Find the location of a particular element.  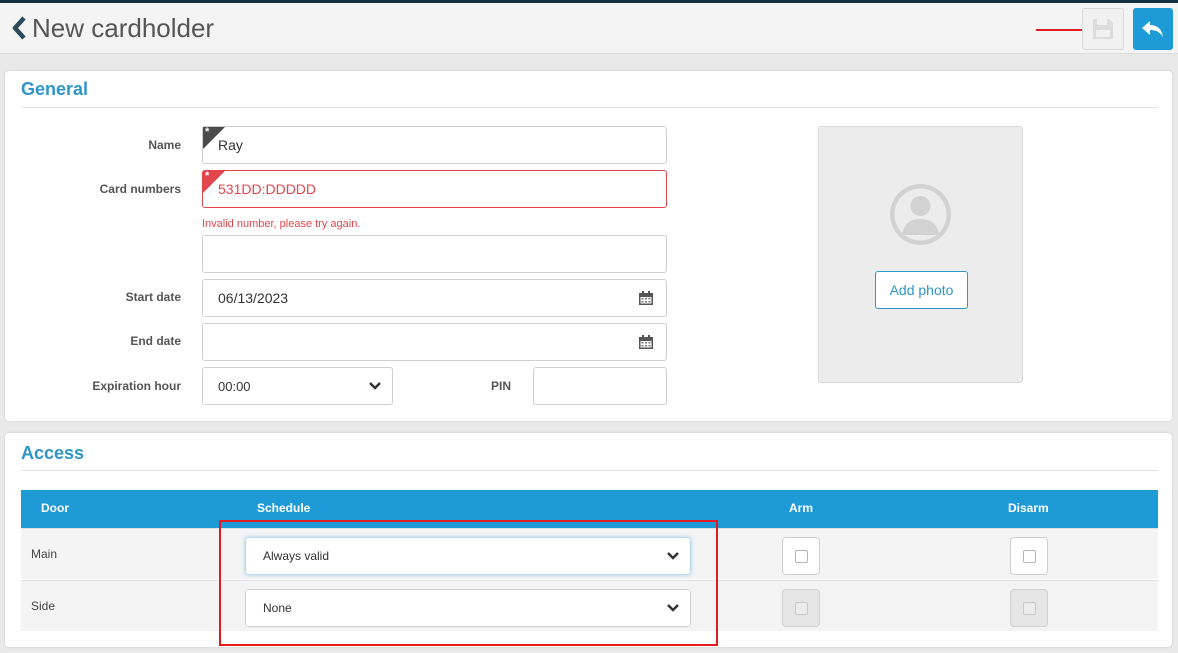

end-date-field is located at coordinates (434, 342).